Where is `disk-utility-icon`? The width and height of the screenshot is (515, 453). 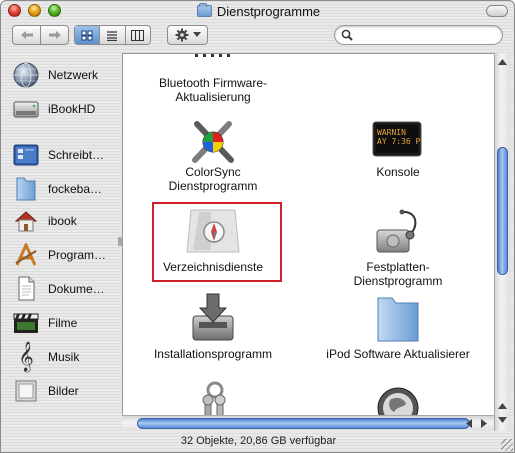
disk-utility-icon is located at coordinates (399, 232).